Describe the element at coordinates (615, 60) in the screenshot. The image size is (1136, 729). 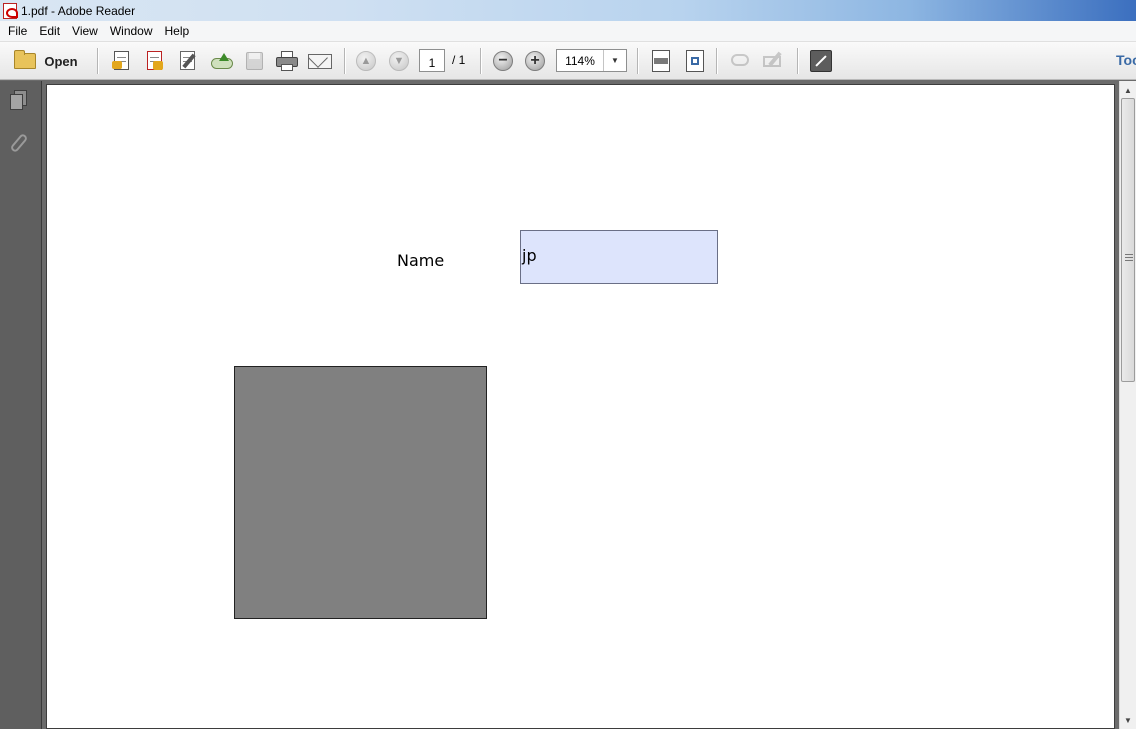
I see `chevron-down-icon: ▼` at that location.